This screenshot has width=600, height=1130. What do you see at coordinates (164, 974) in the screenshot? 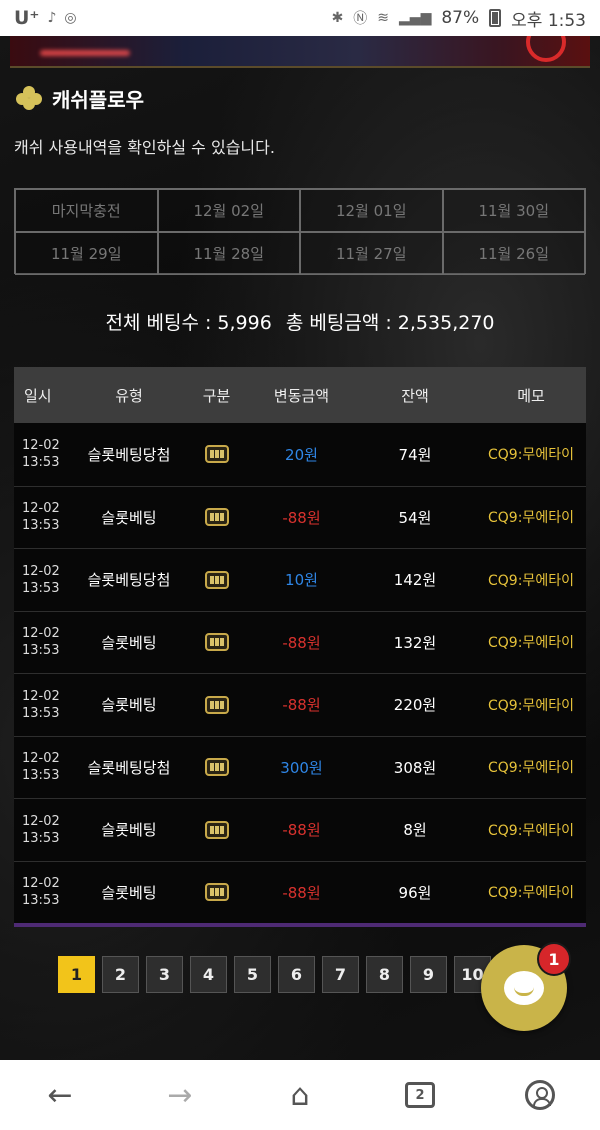
I see `page-button-3: 3` at bounding box center [164, 974].